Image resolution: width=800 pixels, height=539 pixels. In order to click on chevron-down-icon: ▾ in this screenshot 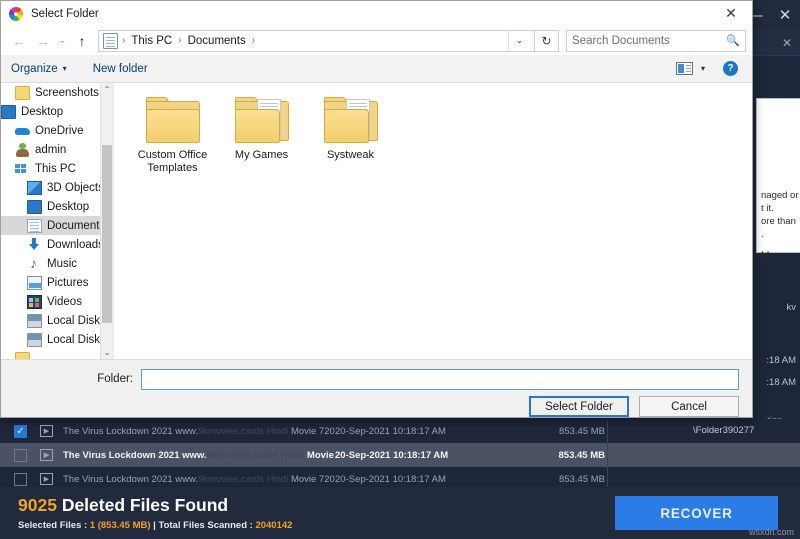, I will do `click(64, 68)`.